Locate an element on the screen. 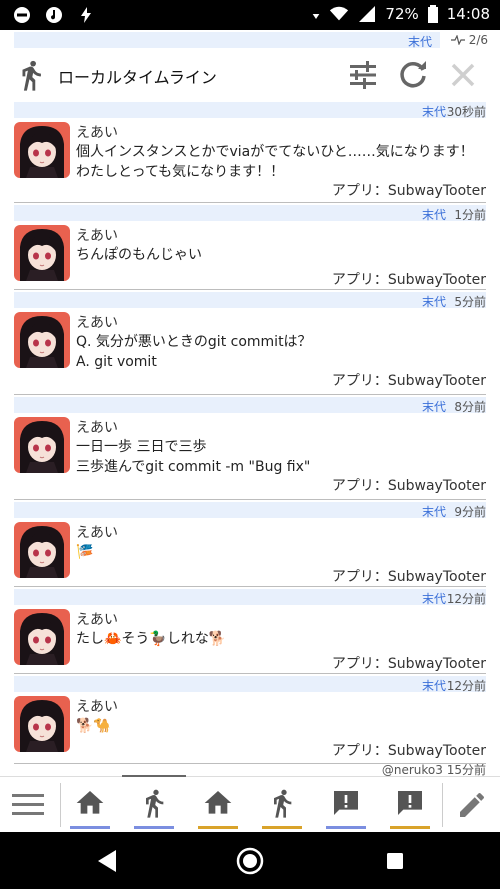  refresh-icon is located at coordinates (413, 75).